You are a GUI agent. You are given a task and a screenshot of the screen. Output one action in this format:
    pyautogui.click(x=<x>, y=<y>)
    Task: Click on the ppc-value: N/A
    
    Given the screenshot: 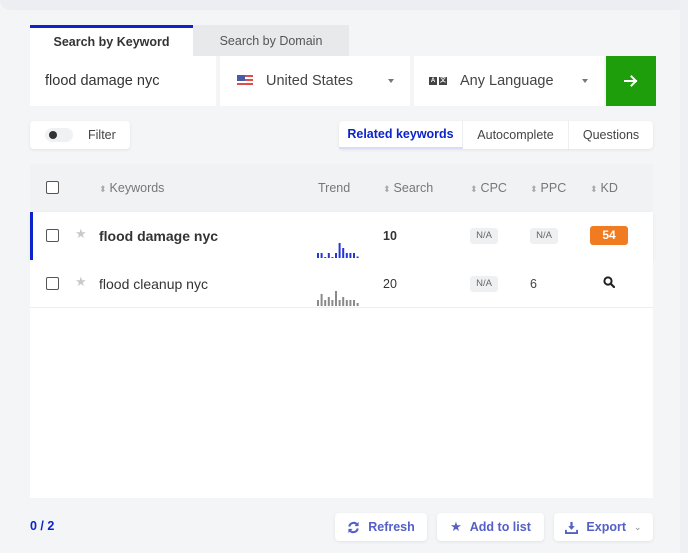 What is the action you would take?
    pyautogui.click(x=544, y=236)
    